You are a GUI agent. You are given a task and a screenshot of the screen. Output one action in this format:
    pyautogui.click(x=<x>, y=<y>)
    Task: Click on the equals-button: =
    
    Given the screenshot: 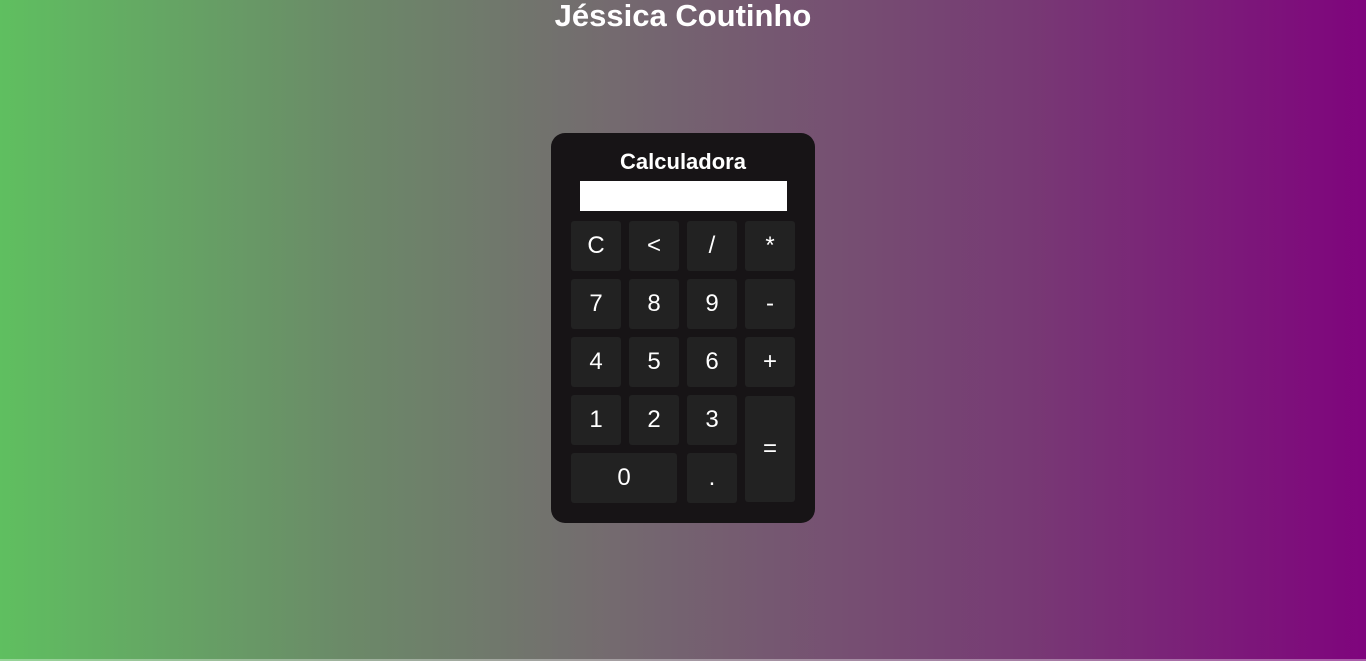 What is the action you would take?
    pyautogui.click(x=770, y=449)
    